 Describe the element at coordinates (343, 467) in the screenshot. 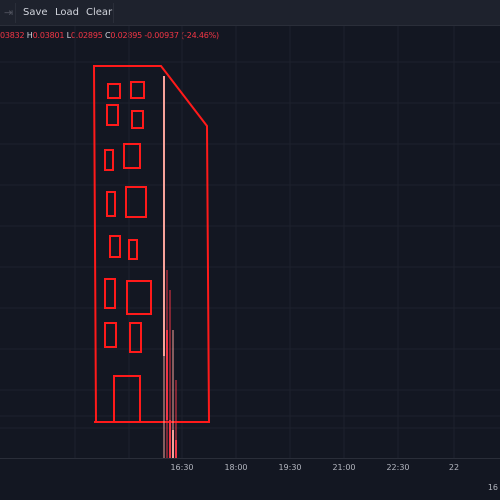

I see `time-tick: 21:00` at that location.